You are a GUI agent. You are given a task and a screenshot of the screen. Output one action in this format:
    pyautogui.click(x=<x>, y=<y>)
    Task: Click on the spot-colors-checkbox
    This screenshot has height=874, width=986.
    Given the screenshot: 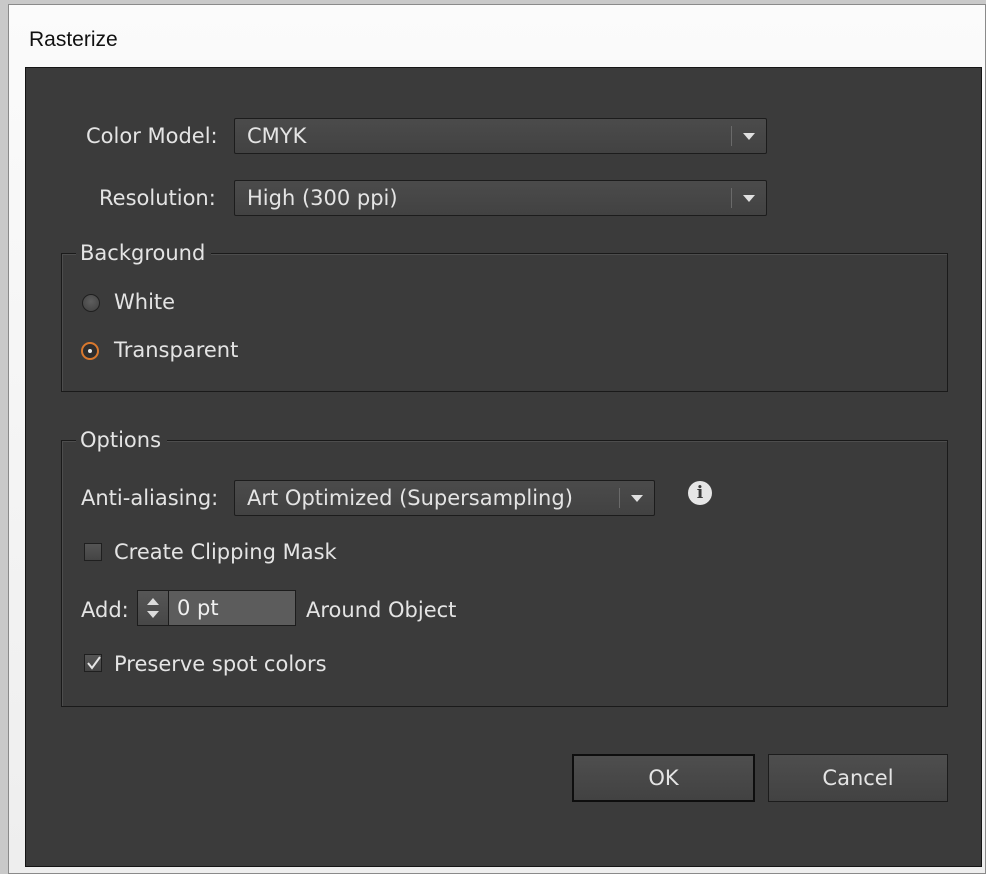 What is the action you would take?
    pyautogui.click(x=93, y=663)
    